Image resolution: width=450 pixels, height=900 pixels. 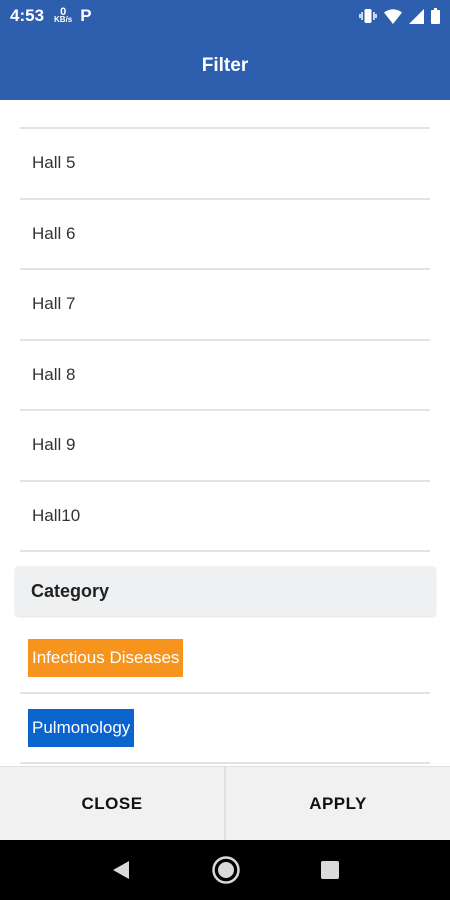 I want to click on app-bar: Filter, so click(x=225, y=66).